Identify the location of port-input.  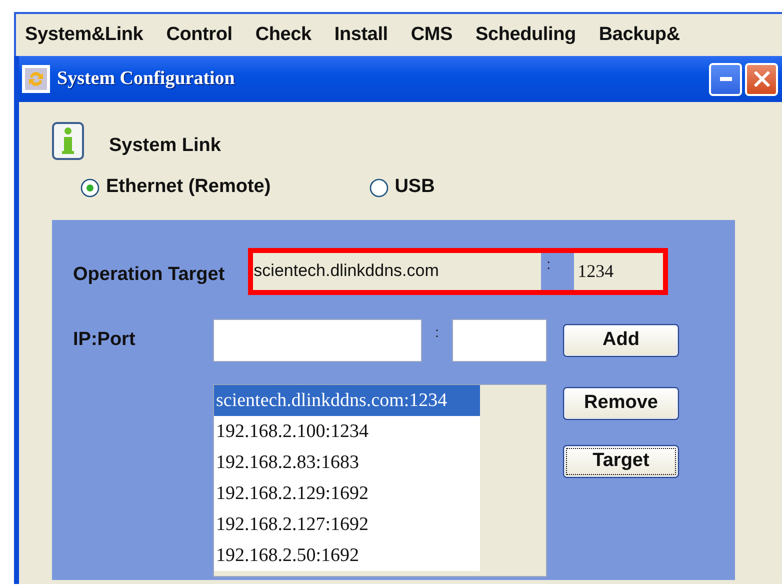
(499, 340).